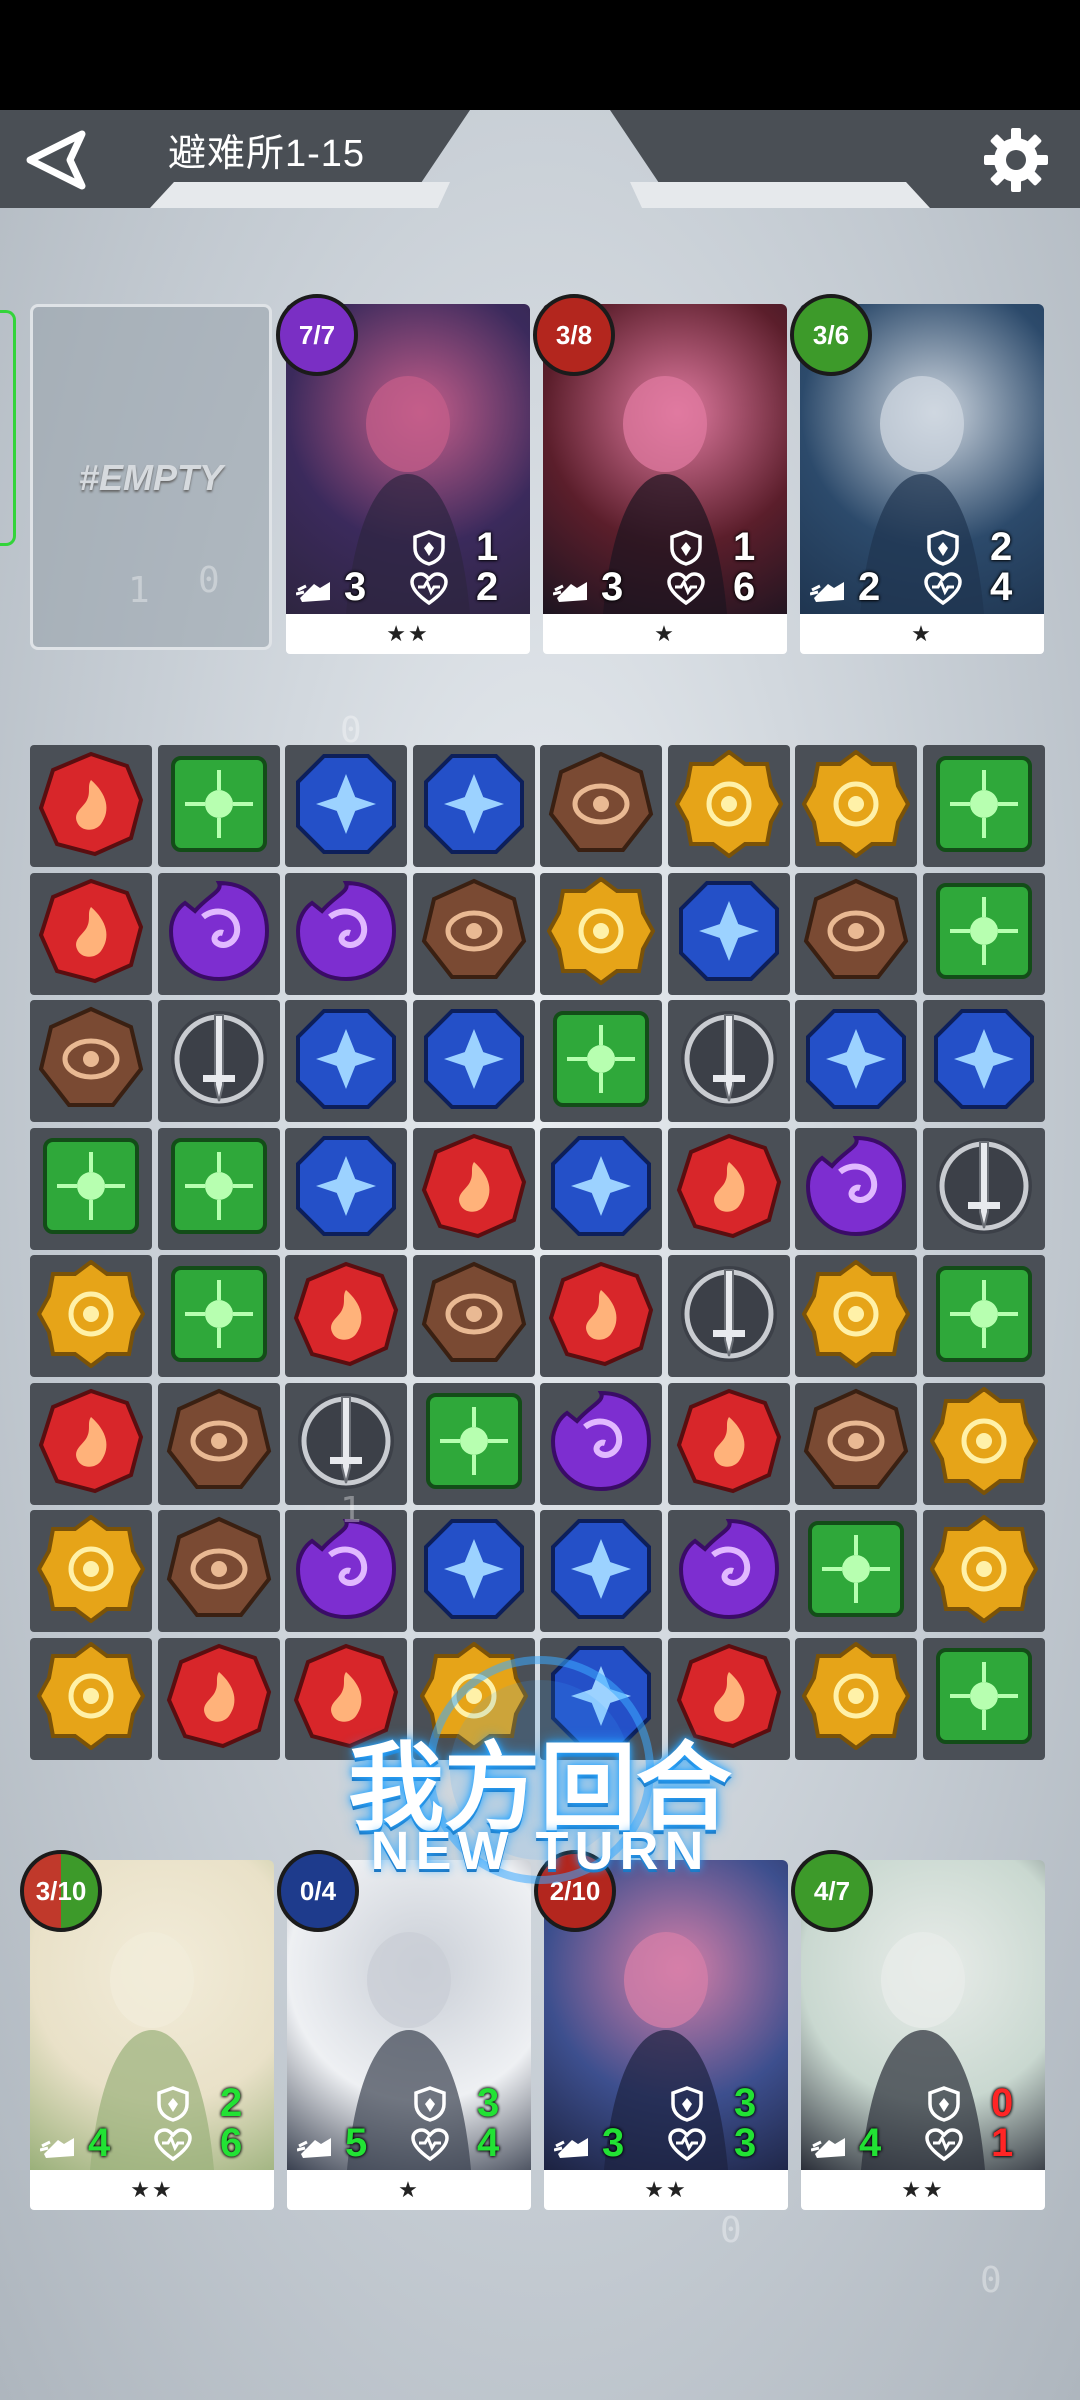  I want to click on enemy-card: 2 2 4 ★ 3/6, so click(917, 474).